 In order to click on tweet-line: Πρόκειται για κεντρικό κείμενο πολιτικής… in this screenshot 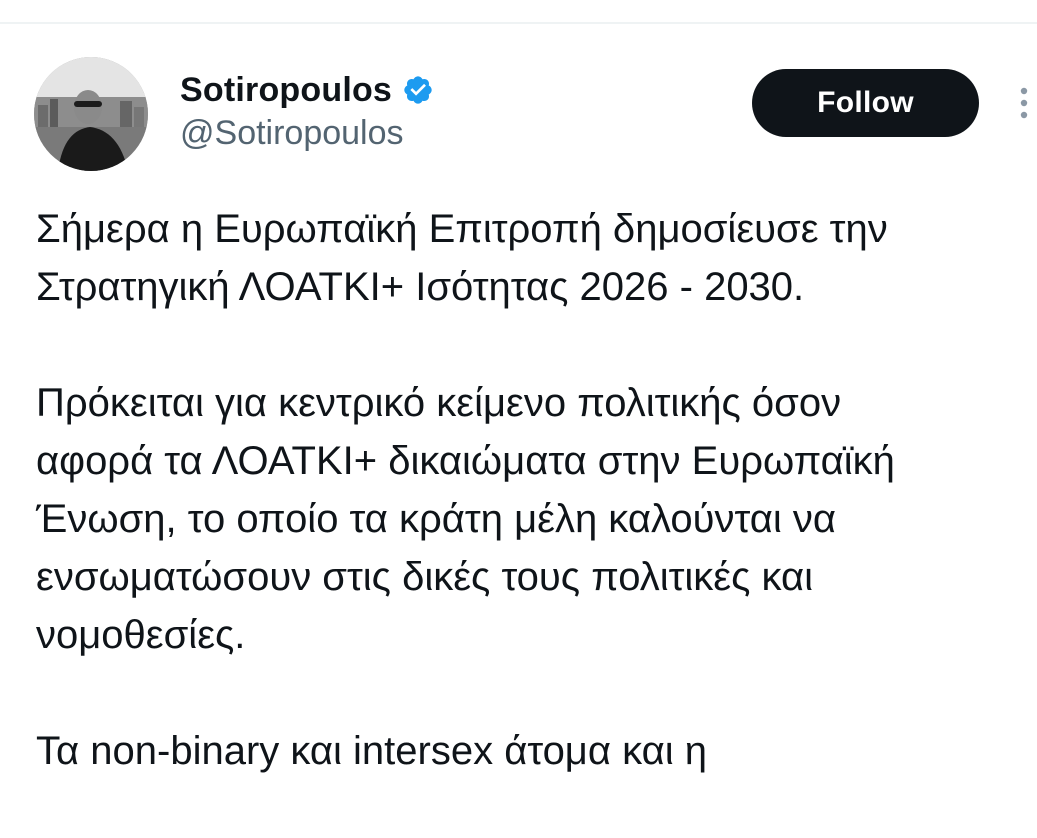, I will do `click(439, 403)`.